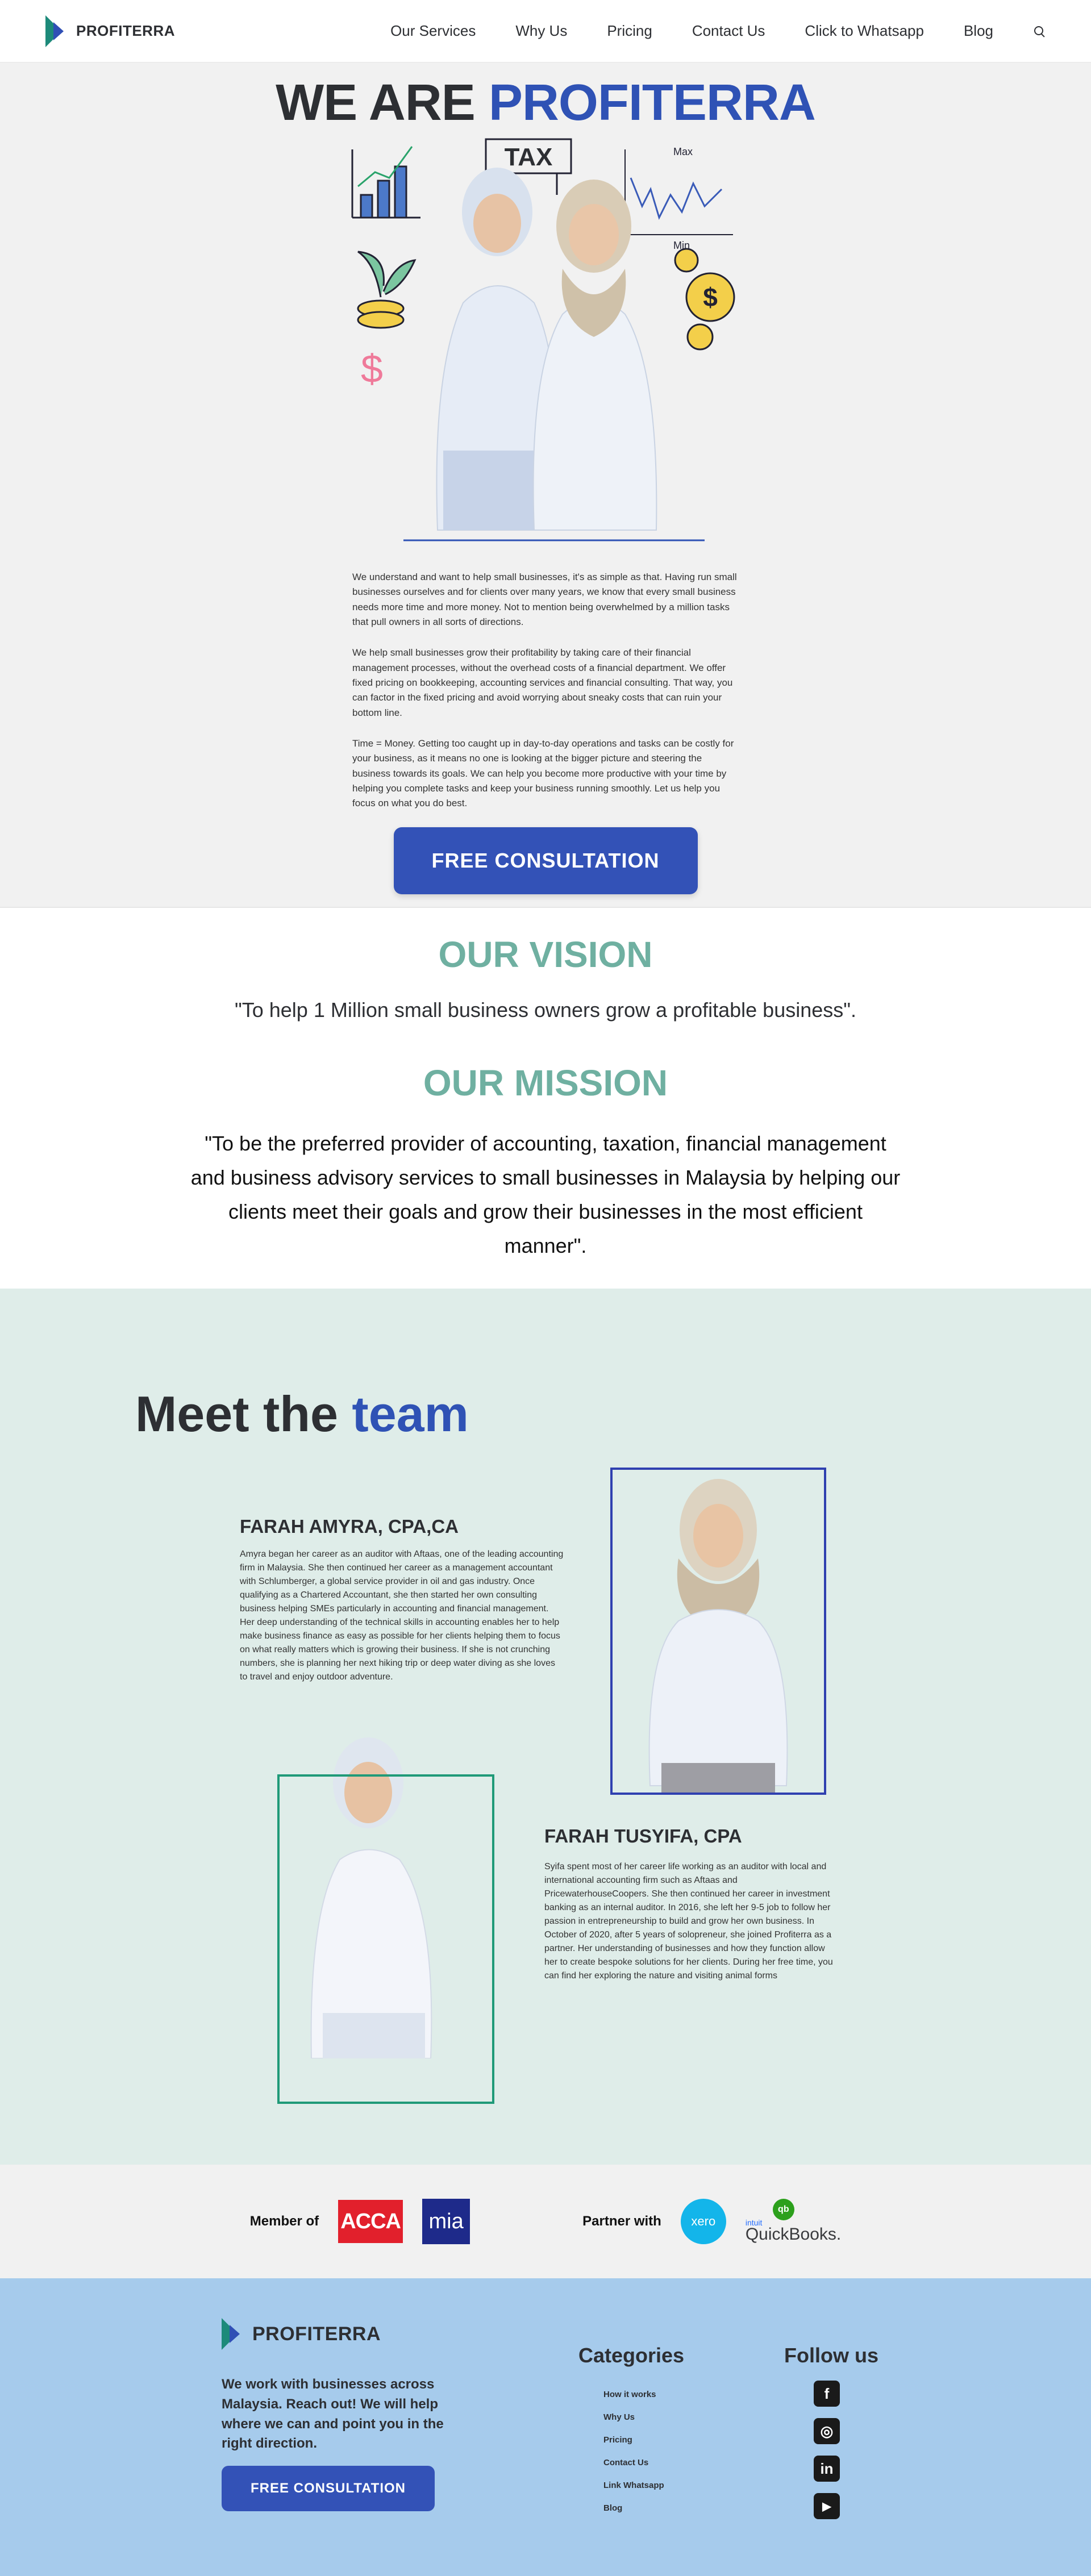 The image size is (1091, 2576). Describe the element at coordinates (703, 2221) in the screenshot. I see `xero-logo: xero` at that location.